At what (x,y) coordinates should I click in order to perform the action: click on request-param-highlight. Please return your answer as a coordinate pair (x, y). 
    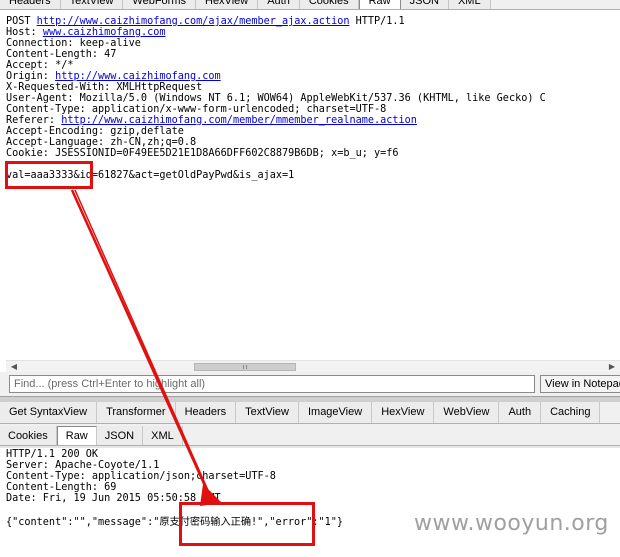
    Looking at the image, I should click on (49, 175).